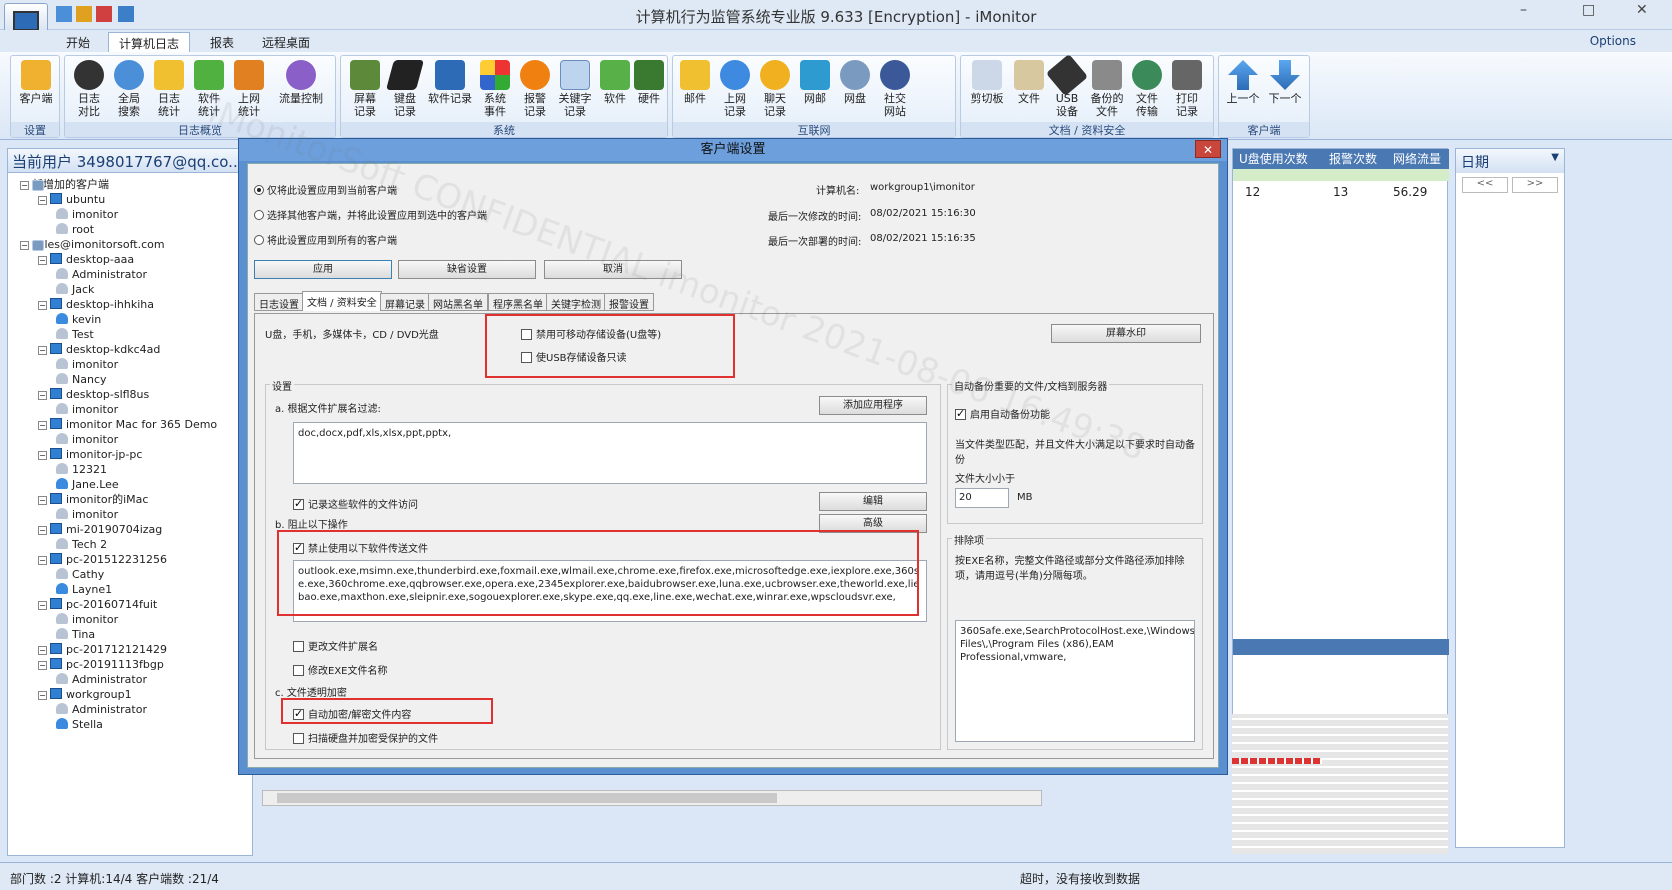 Image resolution: width=1672 pixels, height=890 pixels. Describe the element at coordinates (576, 302) in the screenshot. I see `tab-keyword-detect: 关键字检测` at that location.